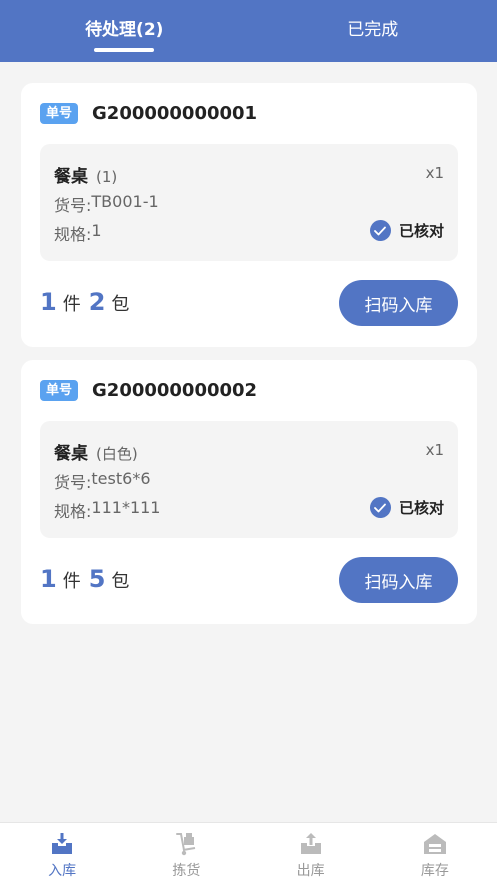 The height and width of the screenshot is (883, 497). What do you see at coordinates (126, 507) in the screenshot?
I see `item-spec-value: 111*111` at bounding box center [126, 507].